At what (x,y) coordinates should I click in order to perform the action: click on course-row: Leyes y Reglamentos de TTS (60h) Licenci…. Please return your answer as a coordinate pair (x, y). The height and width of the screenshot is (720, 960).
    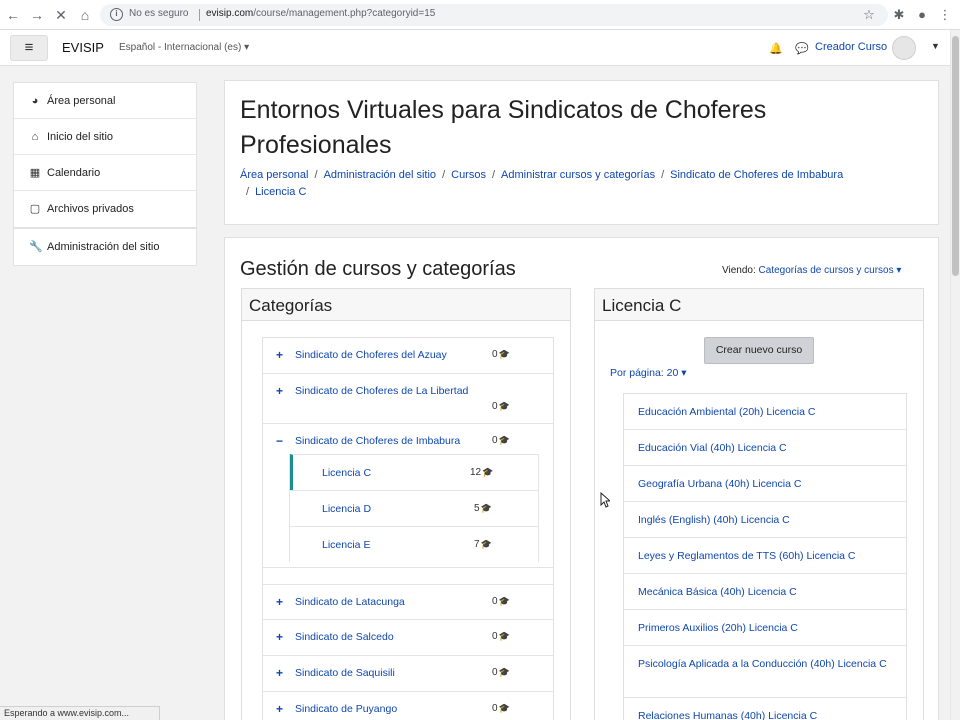
    Looking at the image, I should click on (765, 556).